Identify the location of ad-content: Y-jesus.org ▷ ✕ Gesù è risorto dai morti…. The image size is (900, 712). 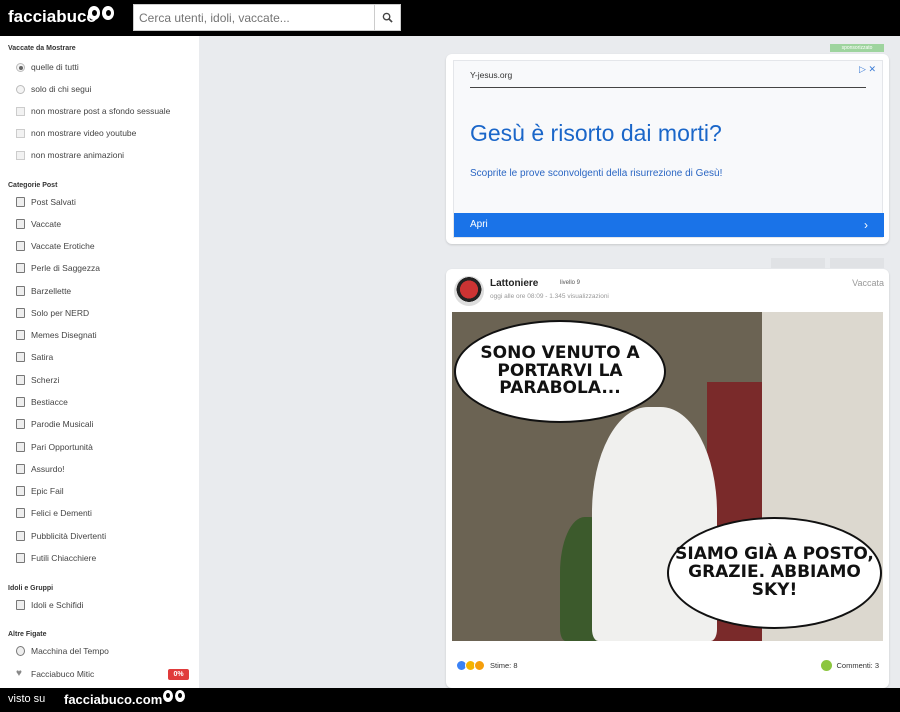
(668, 149).